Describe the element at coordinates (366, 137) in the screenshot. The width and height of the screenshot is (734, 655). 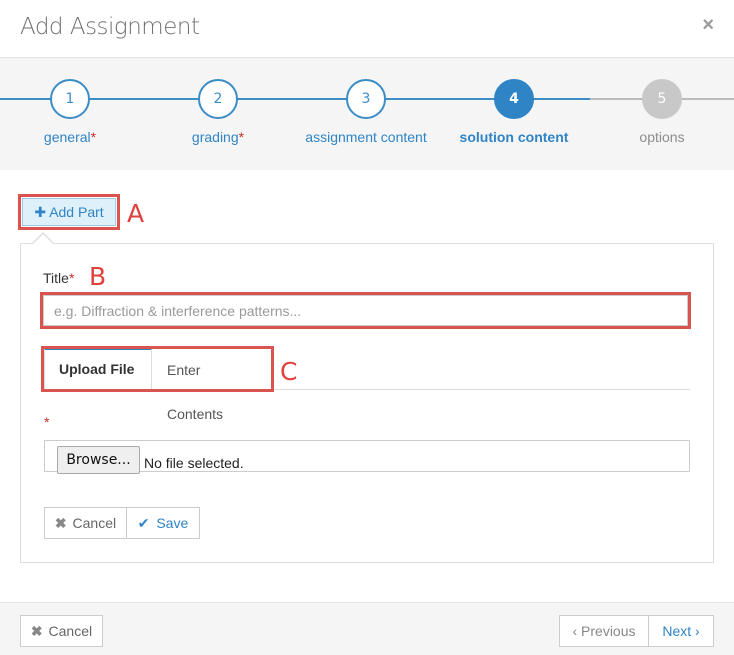
I see `step-label: assignment content` at that location.